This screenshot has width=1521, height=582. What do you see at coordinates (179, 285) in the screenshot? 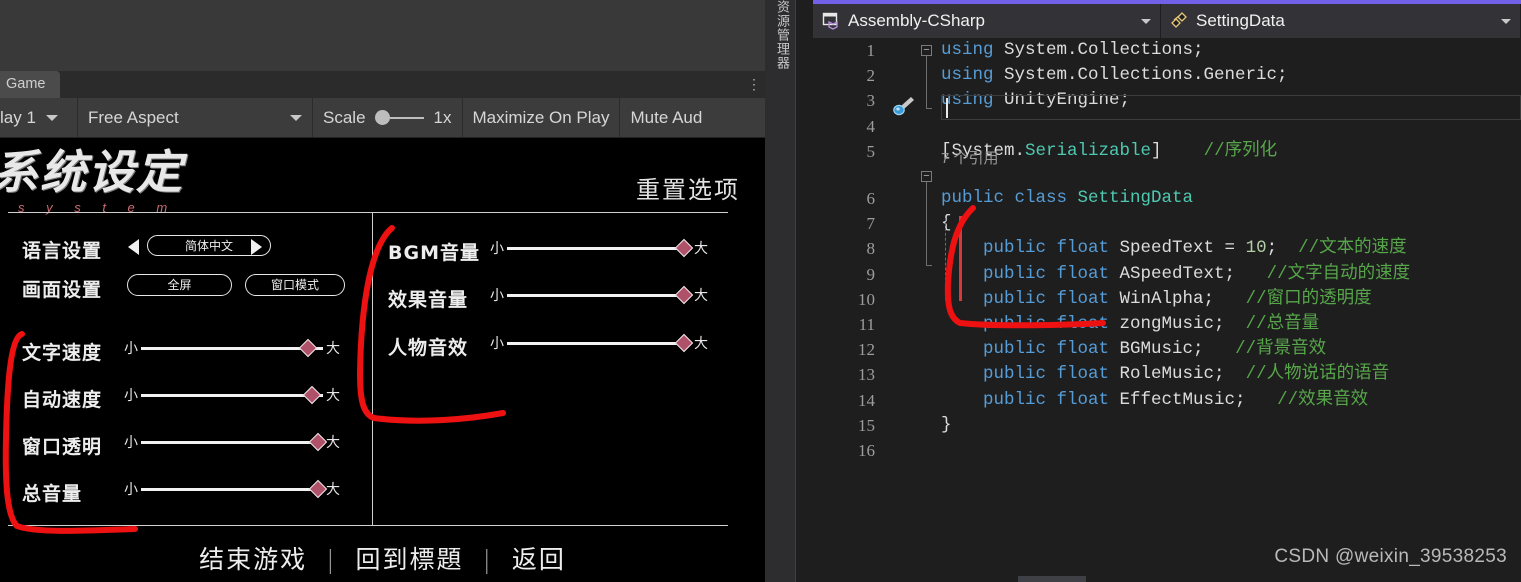
I see `display-button-fullscreen: 全屏` at bounding box center [179, 285].